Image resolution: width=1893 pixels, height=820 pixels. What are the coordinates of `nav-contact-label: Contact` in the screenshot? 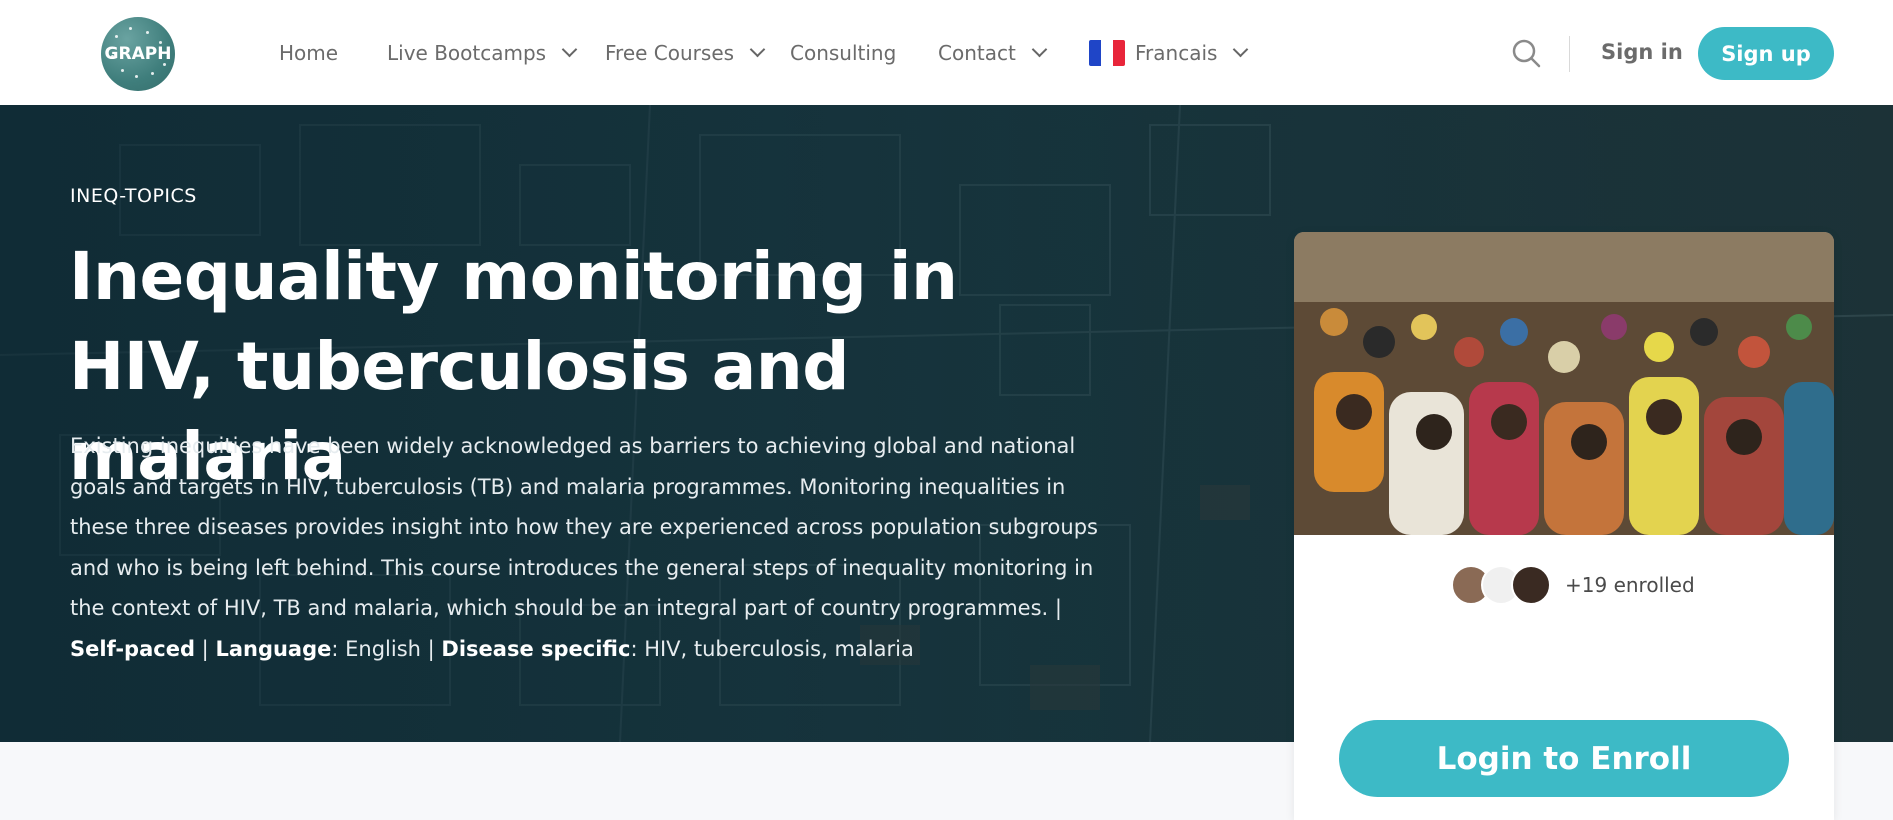 It's located at (977, 52).